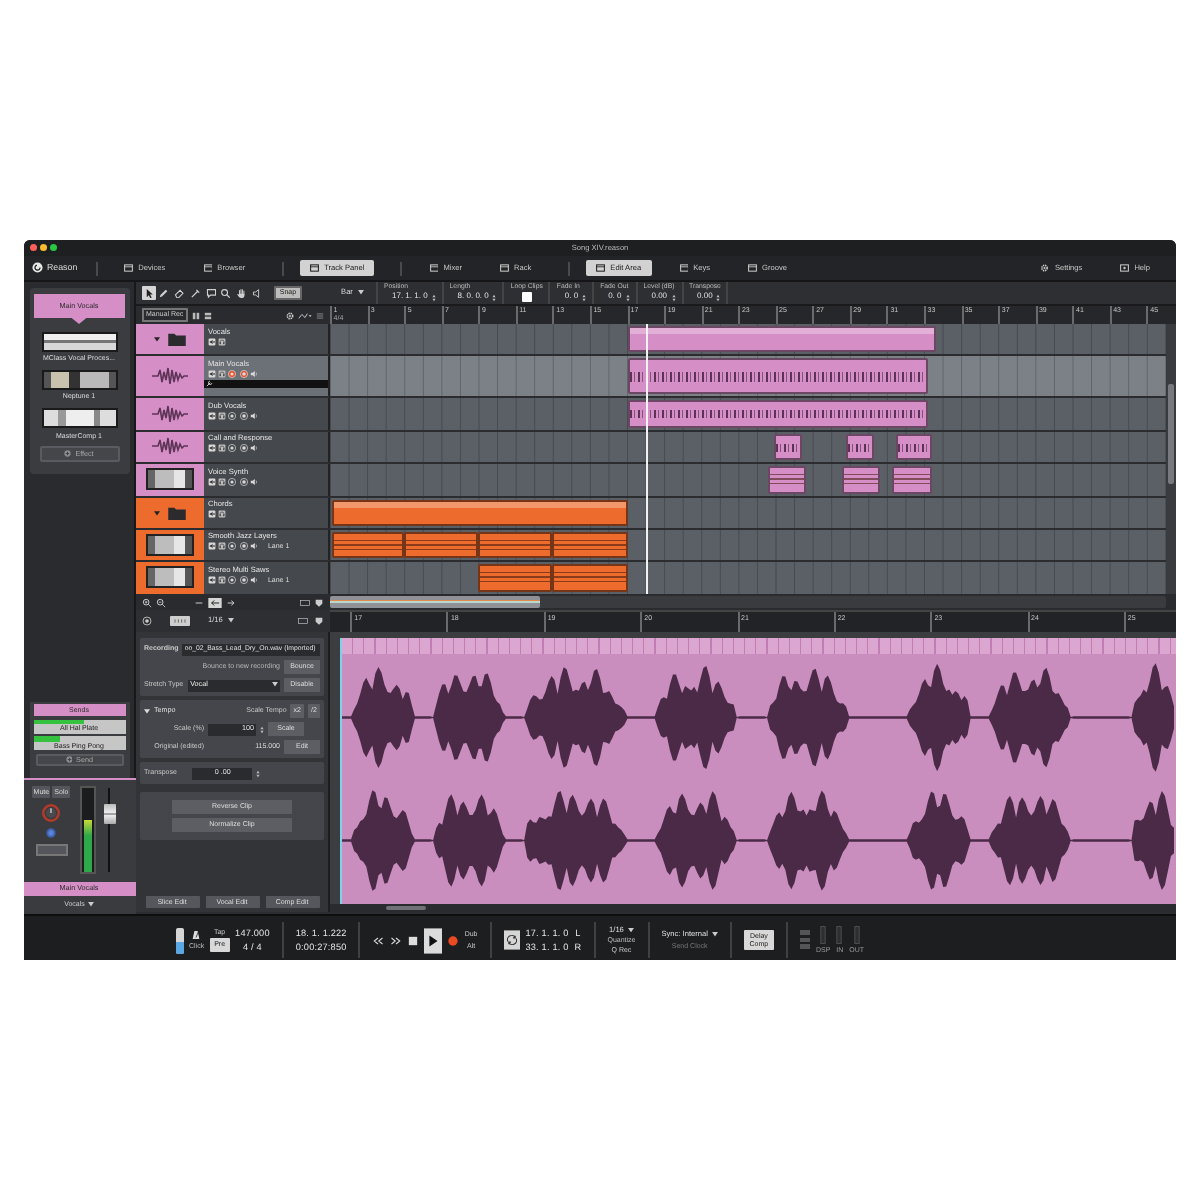 The width and height of the screenshot is (1200, 1200). Describe the element at coordinates (164, 293) in the screenshot. I see `pencil-tool-button` at that location.